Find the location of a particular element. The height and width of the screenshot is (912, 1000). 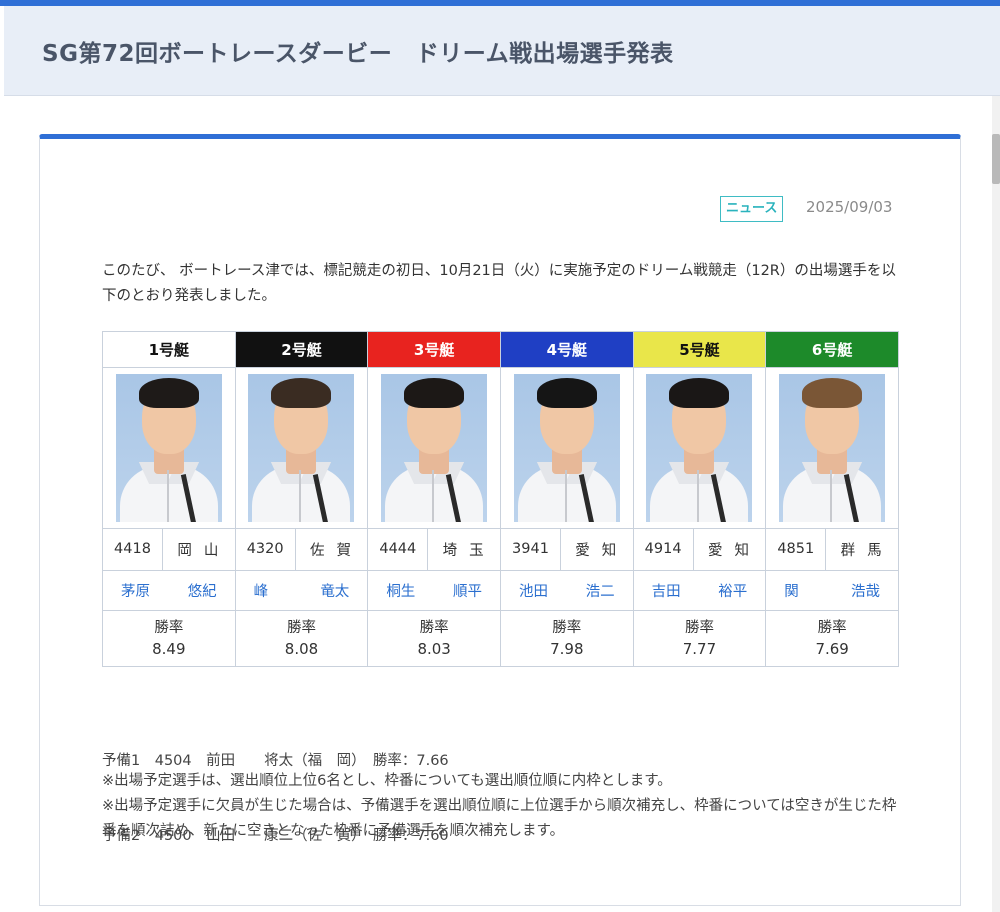

name-row: 茅原 悠紀 峰 竜太 桐生 順平 池田 浩二 吉田 裕平 関 浩哉 is located at coordinates (500, 590).